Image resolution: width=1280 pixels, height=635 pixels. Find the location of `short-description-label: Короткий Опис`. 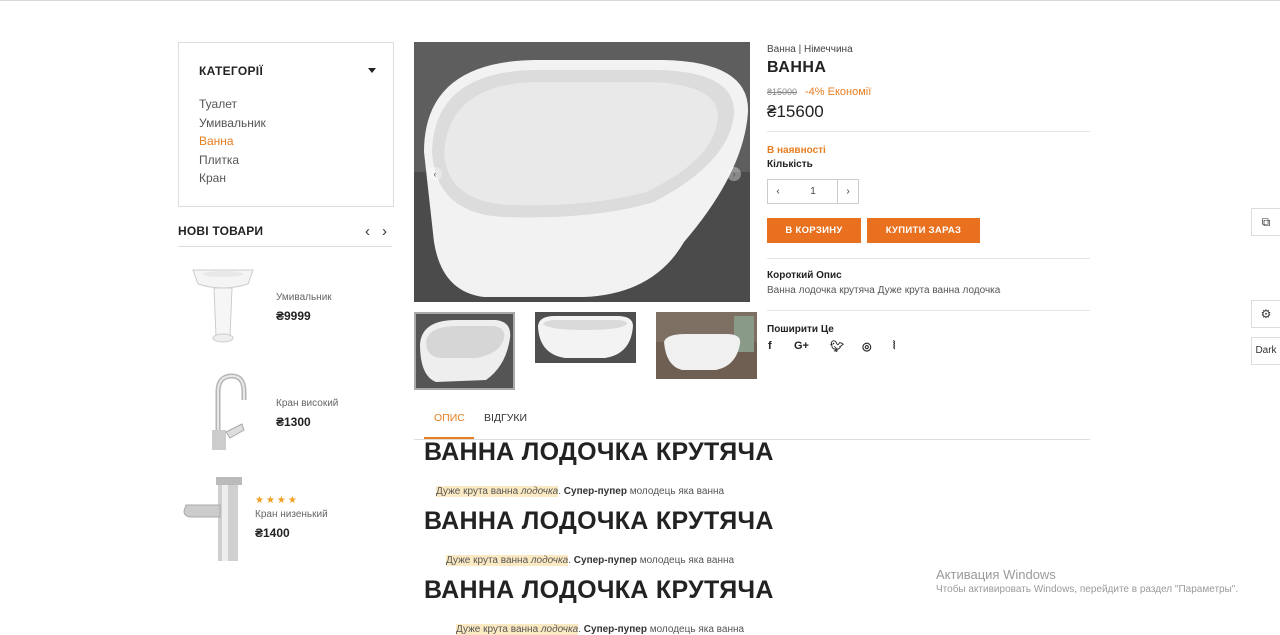

short-description-label: Короткий Опис is located at coordinates (804, 275).